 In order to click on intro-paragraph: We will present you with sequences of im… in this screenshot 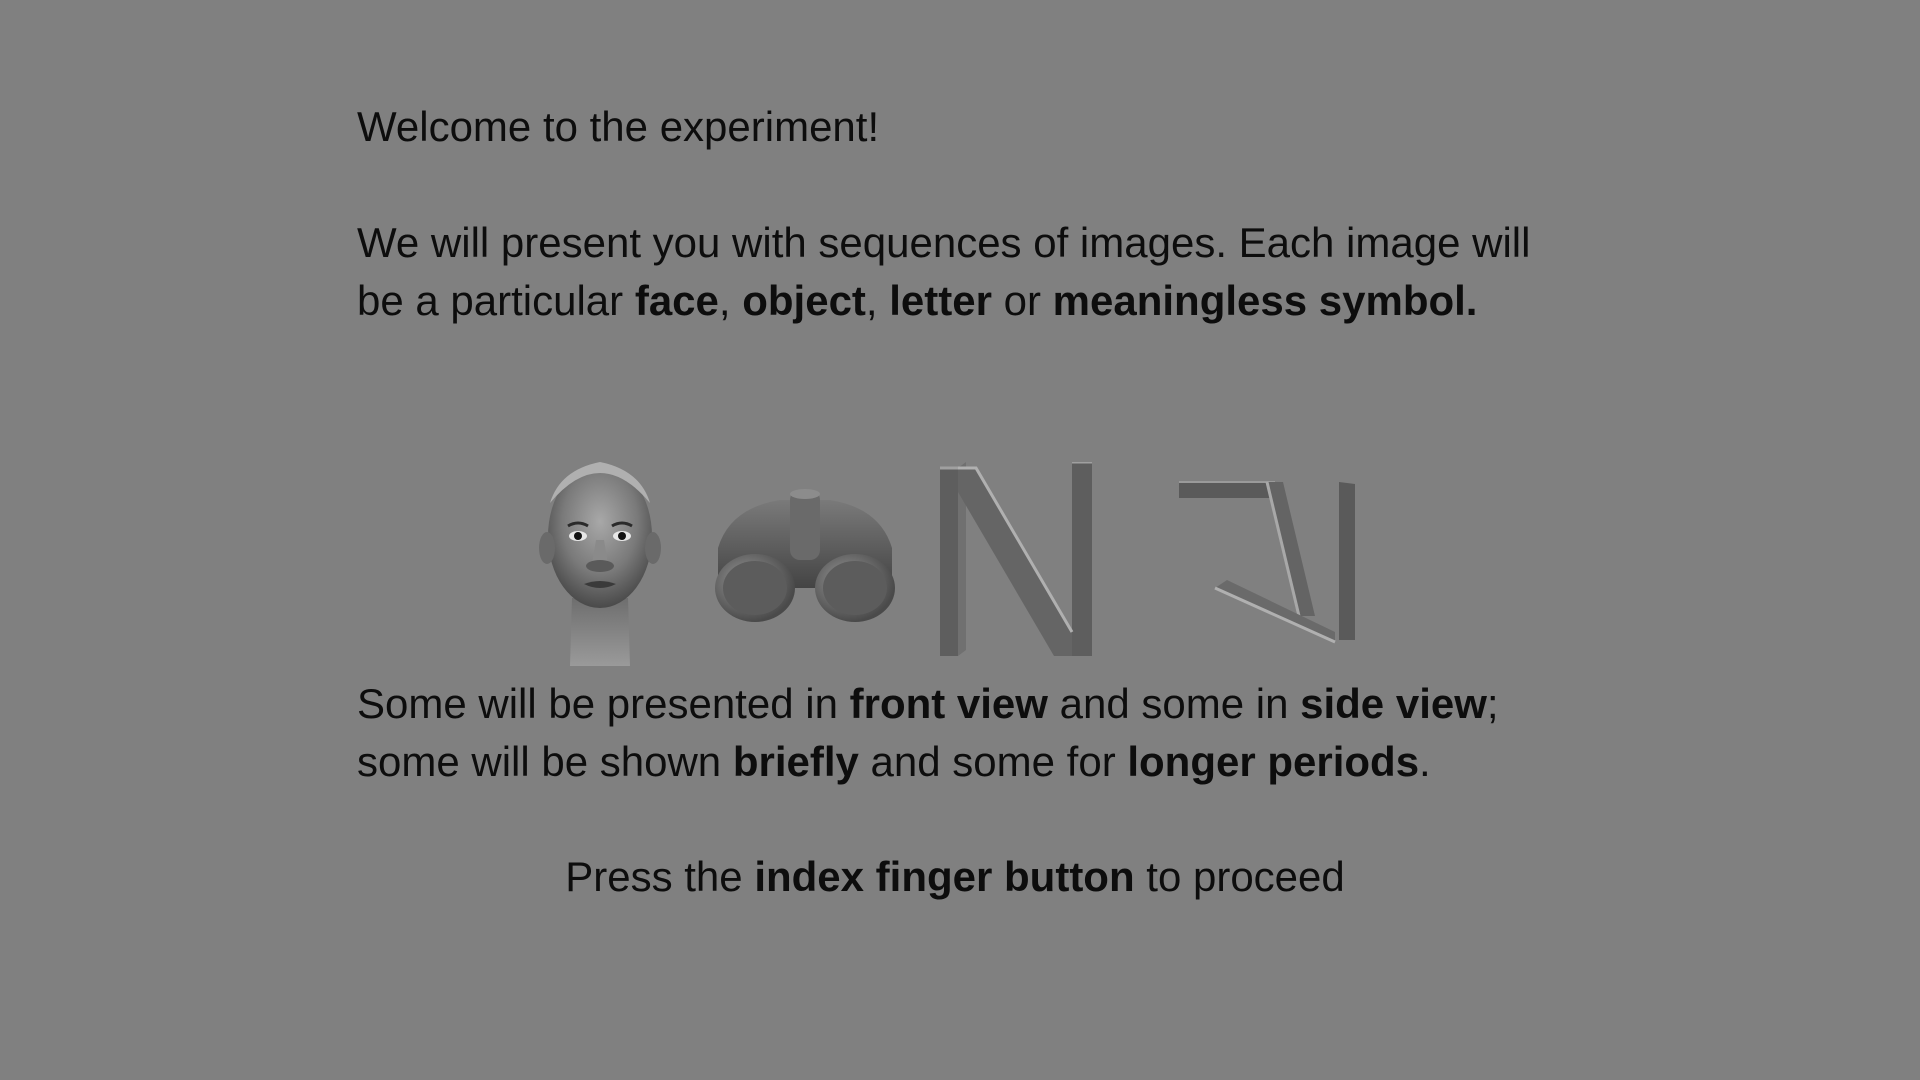, I will do `click(967, 272)`.